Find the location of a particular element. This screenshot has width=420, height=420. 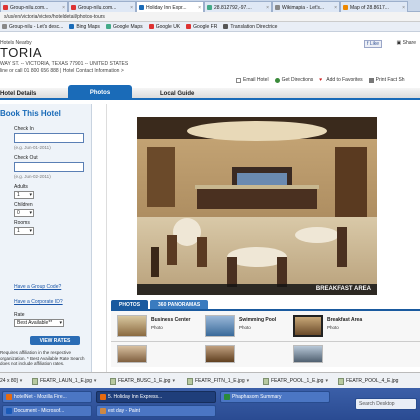

heart-icon: ♥ is located at coordinates (321, 79).